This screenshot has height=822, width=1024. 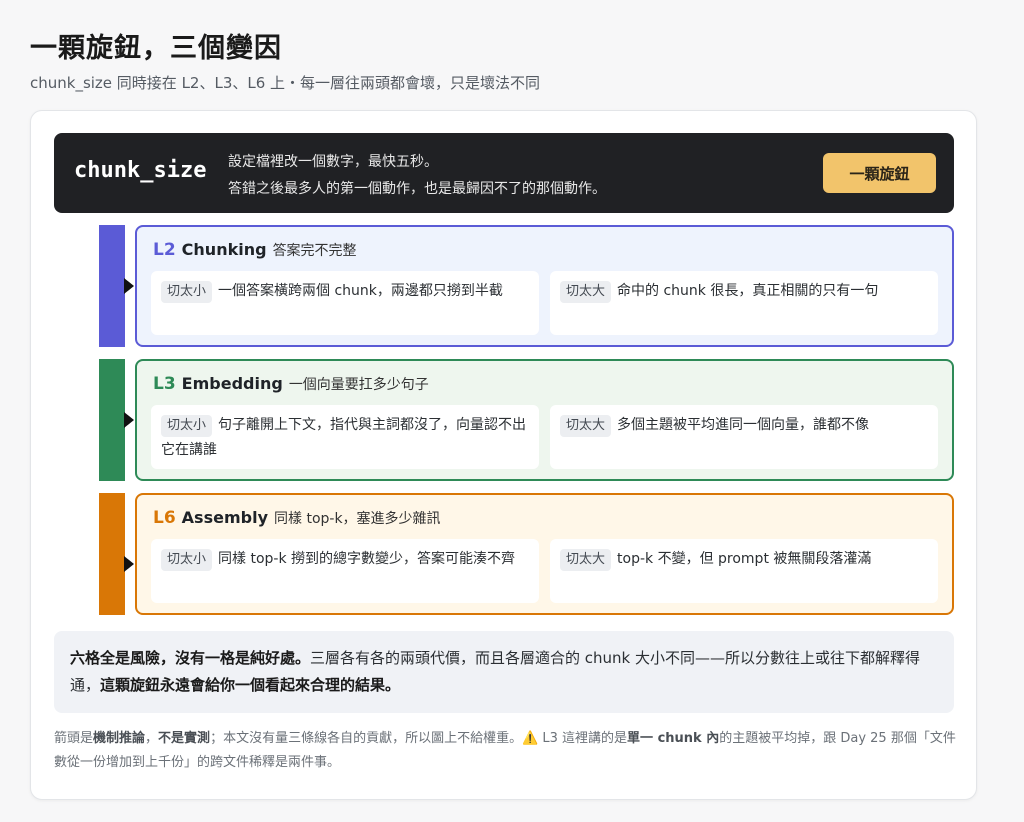 What do you see at coordinates (140, 170) in the screenshot?
I see `knob-name: chunk_size` at bounding box center [140, 170].